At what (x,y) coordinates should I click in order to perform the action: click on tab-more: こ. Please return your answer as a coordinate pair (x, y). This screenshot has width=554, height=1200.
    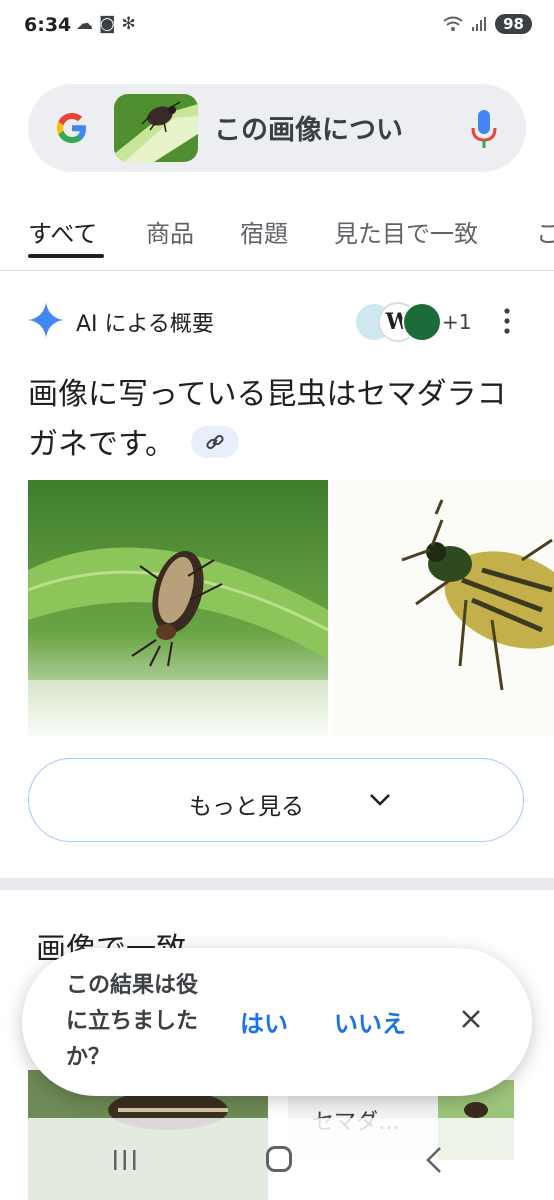
    Looking at the image, I should click on (545, 231).